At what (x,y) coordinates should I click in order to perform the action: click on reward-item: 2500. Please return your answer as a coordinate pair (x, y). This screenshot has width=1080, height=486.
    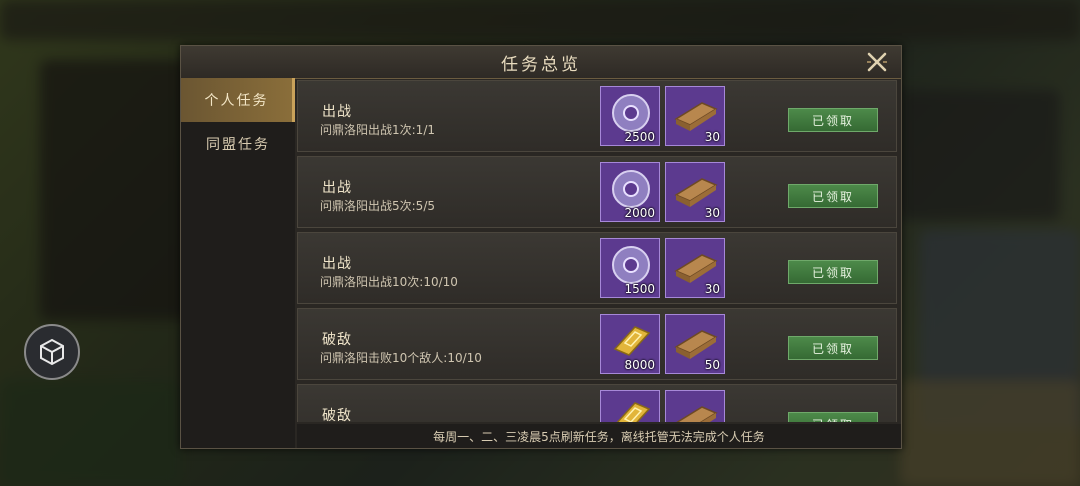
    Looking at the image, I should click on (630, 116).